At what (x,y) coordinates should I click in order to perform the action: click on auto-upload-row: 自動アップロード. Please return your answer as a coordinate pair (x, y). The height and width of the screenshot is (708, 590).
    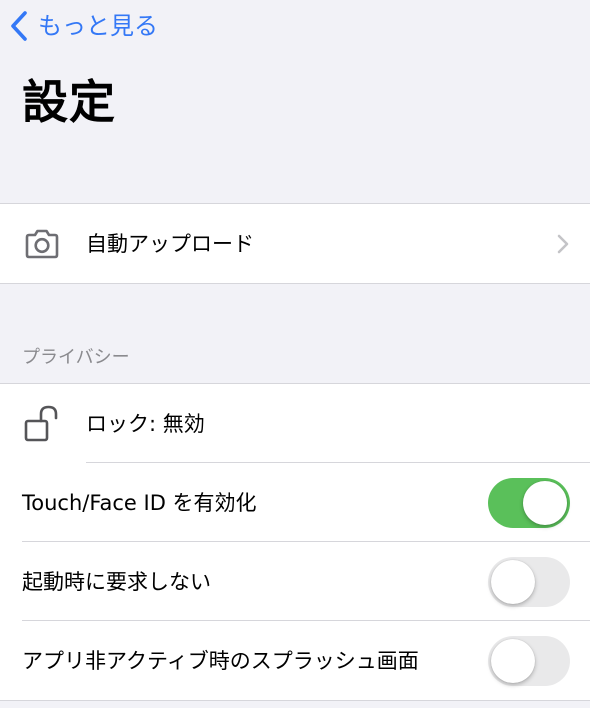
    Looking at the image, I should click on (295, 243).